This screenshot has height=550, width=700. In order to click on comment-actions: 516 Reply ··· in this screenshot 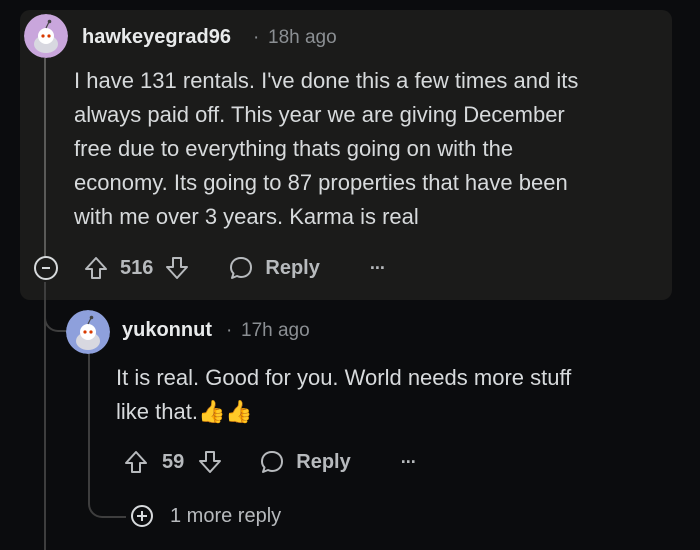, I will do `click(234, 268)`.